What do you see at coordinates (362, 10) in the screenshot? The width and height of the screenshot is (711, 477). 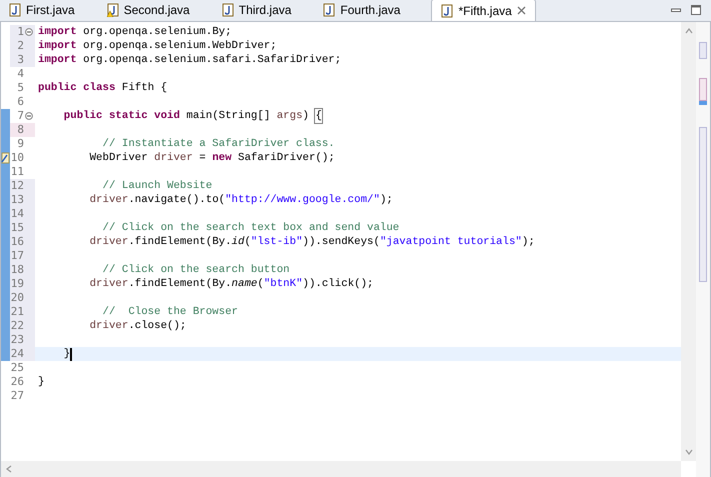 I see `editor-tab: Fourth.java` at bounding box center [362, 10].